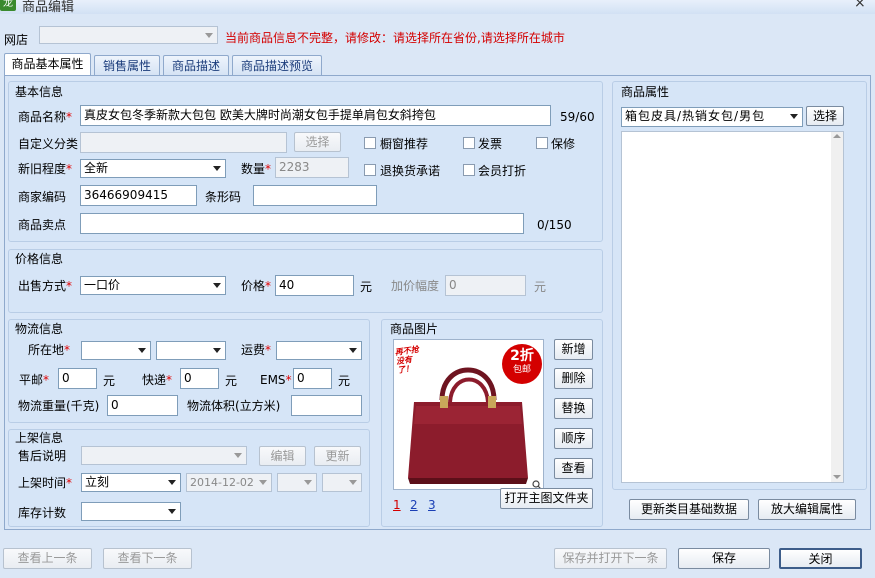  What do you see at coordinates (277, 65) in the screenshot?
I see `tab-description-preview: 商品描述预览` at bounding box center [277, 65].